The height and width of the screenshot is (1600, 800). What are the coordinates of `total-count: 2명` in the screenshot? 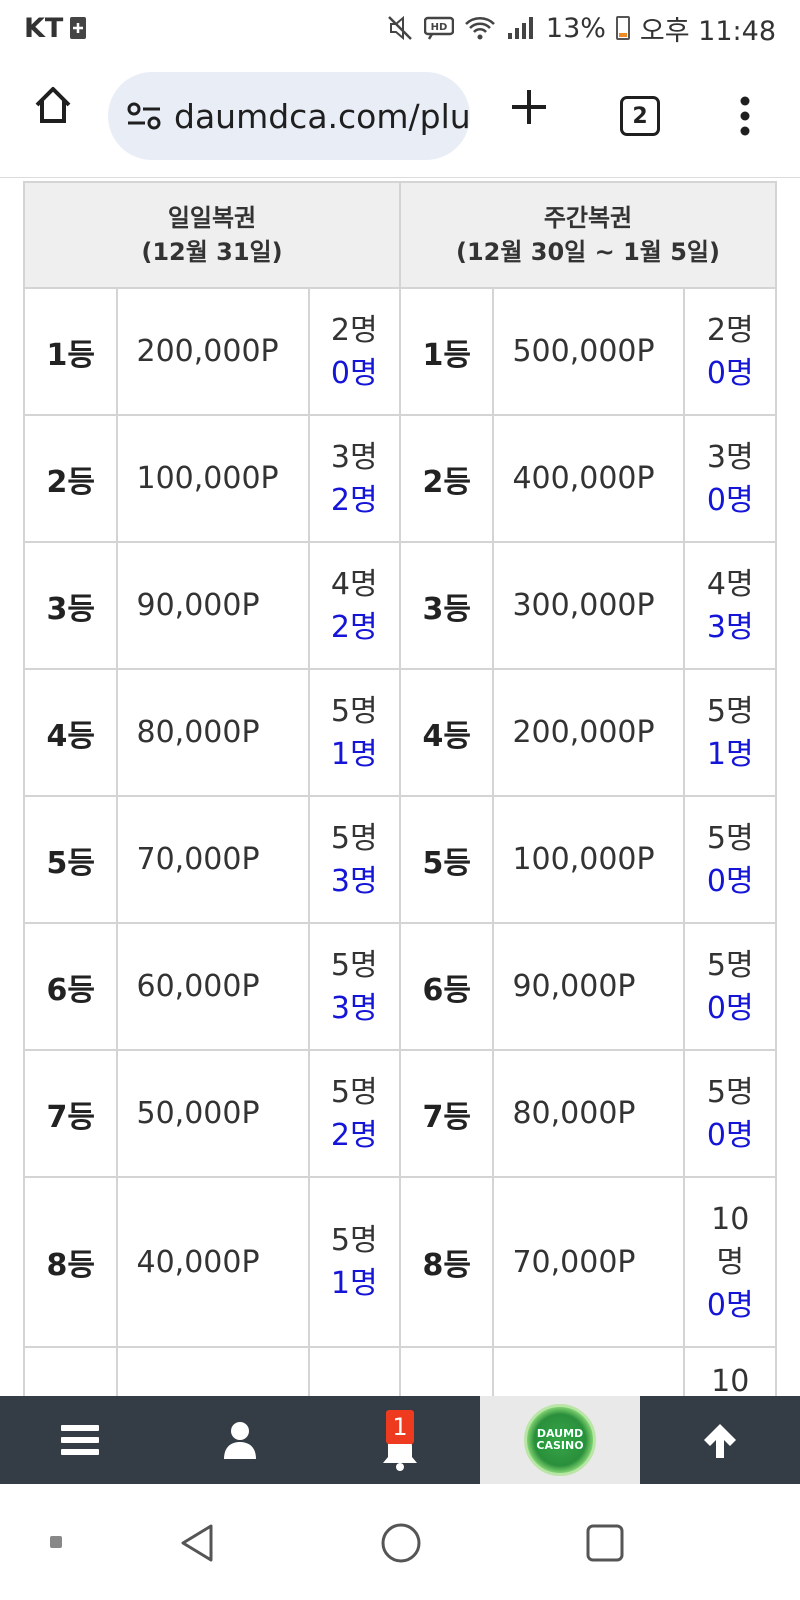 It's located at (354, 330).